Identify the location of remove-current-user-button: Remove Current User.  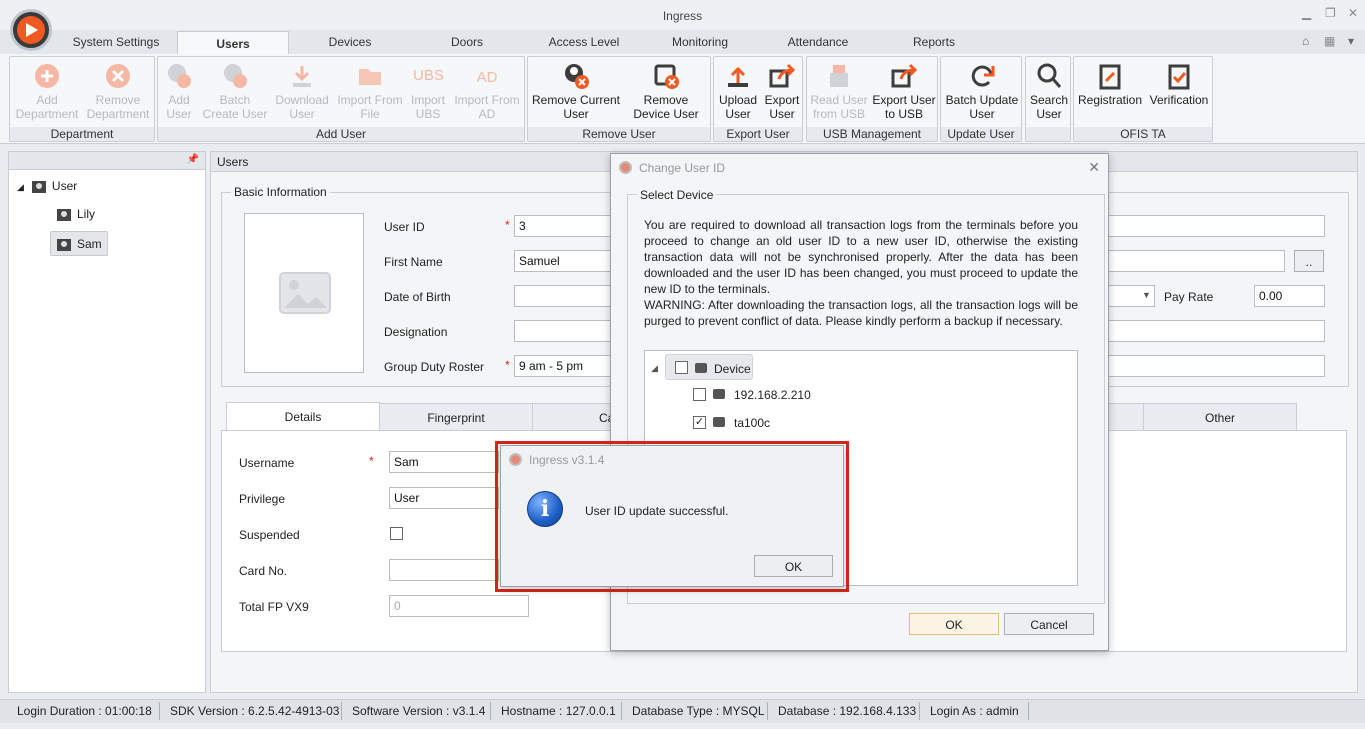
(576, 91).